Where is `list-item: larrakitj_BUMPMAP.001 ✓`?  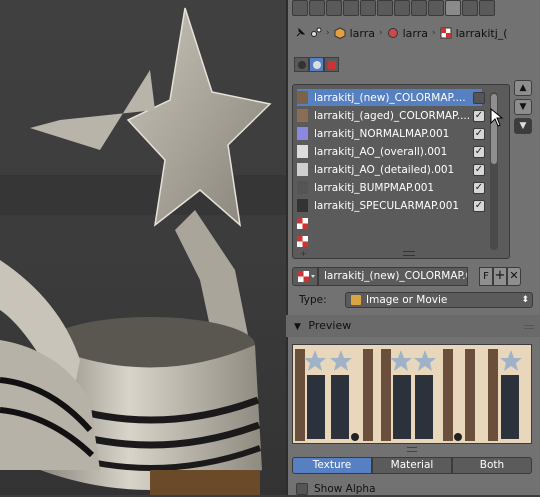 list-item: larrakitj_BUMPMAP.001 ✓ is located at coordinates (391, 187).